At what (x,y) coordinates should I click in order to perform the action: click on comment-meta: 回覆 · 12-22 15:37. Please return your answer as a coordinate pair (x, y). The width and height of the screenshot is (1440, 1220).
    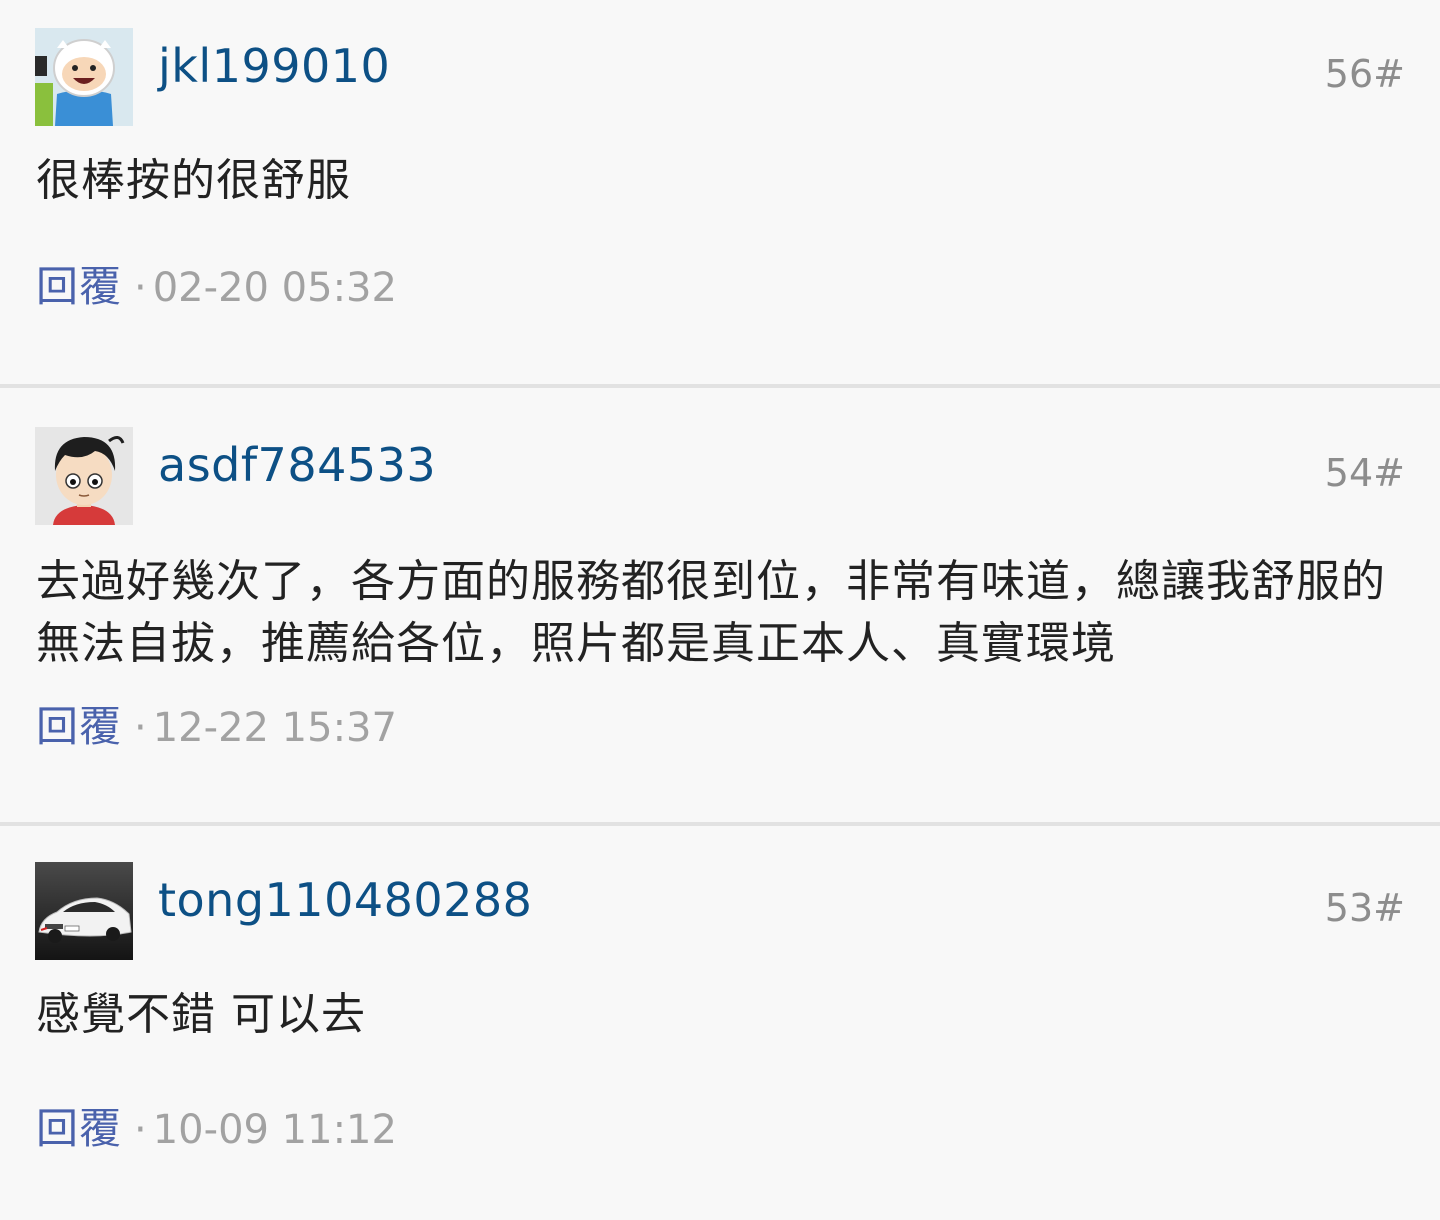
    Looking at the image, I should click on (216, 727).